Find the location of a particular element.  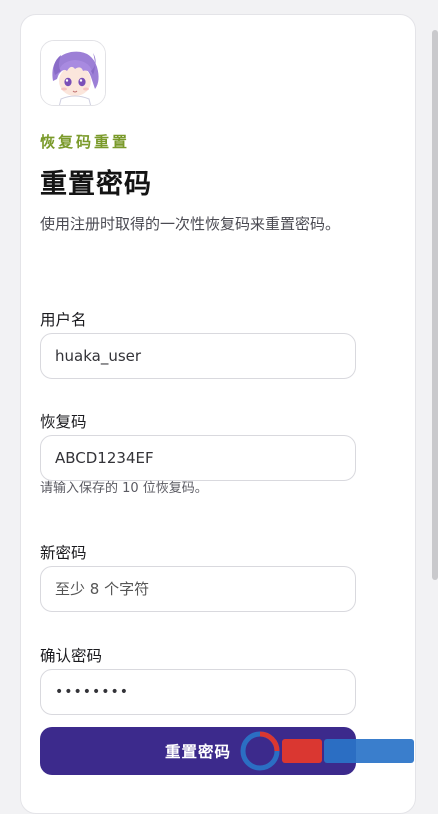

eyebrow-label: 恢复码重置 is located at coordinates (85, 142).